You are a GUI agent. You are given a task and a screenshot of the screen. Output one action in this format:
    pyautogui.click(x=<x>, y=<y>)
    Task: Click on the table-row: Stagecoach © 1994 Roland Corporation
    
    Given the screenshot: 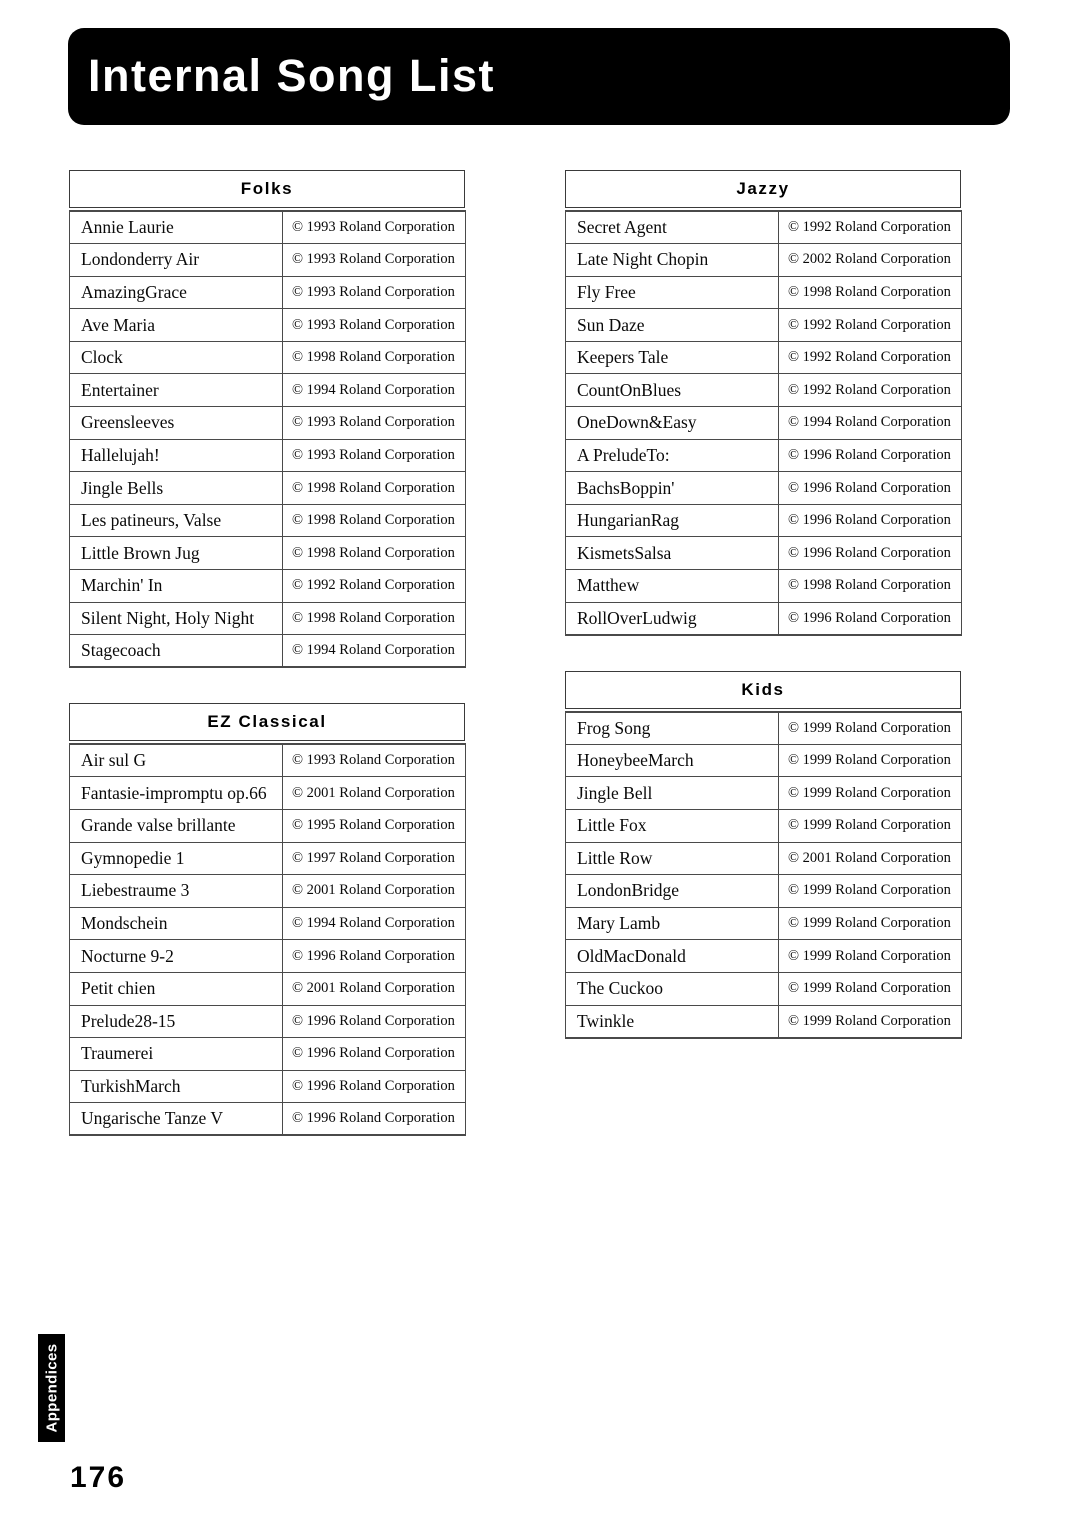 What is the action you would take?
    pyautogui.click(x=267, y=651)
    